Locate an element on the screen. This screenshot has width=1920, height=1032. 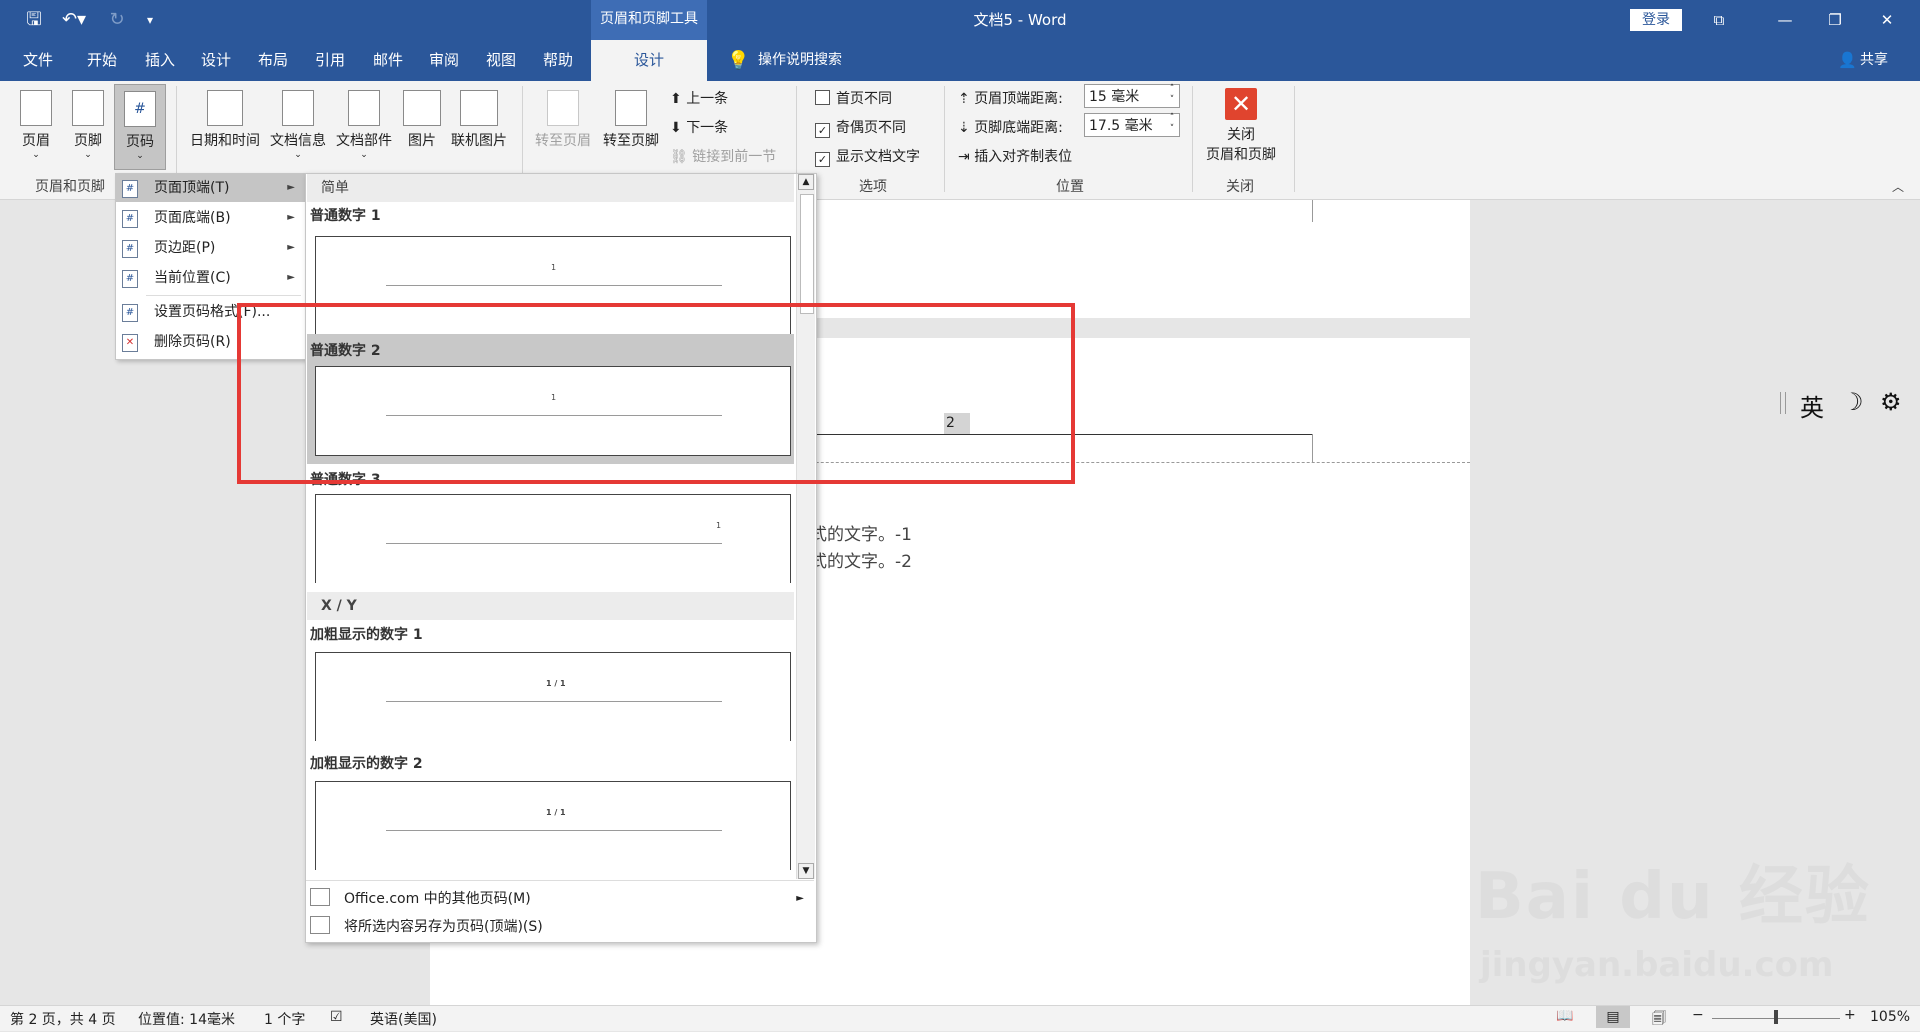
online-picture-icon is located at coordinates (479, 108).